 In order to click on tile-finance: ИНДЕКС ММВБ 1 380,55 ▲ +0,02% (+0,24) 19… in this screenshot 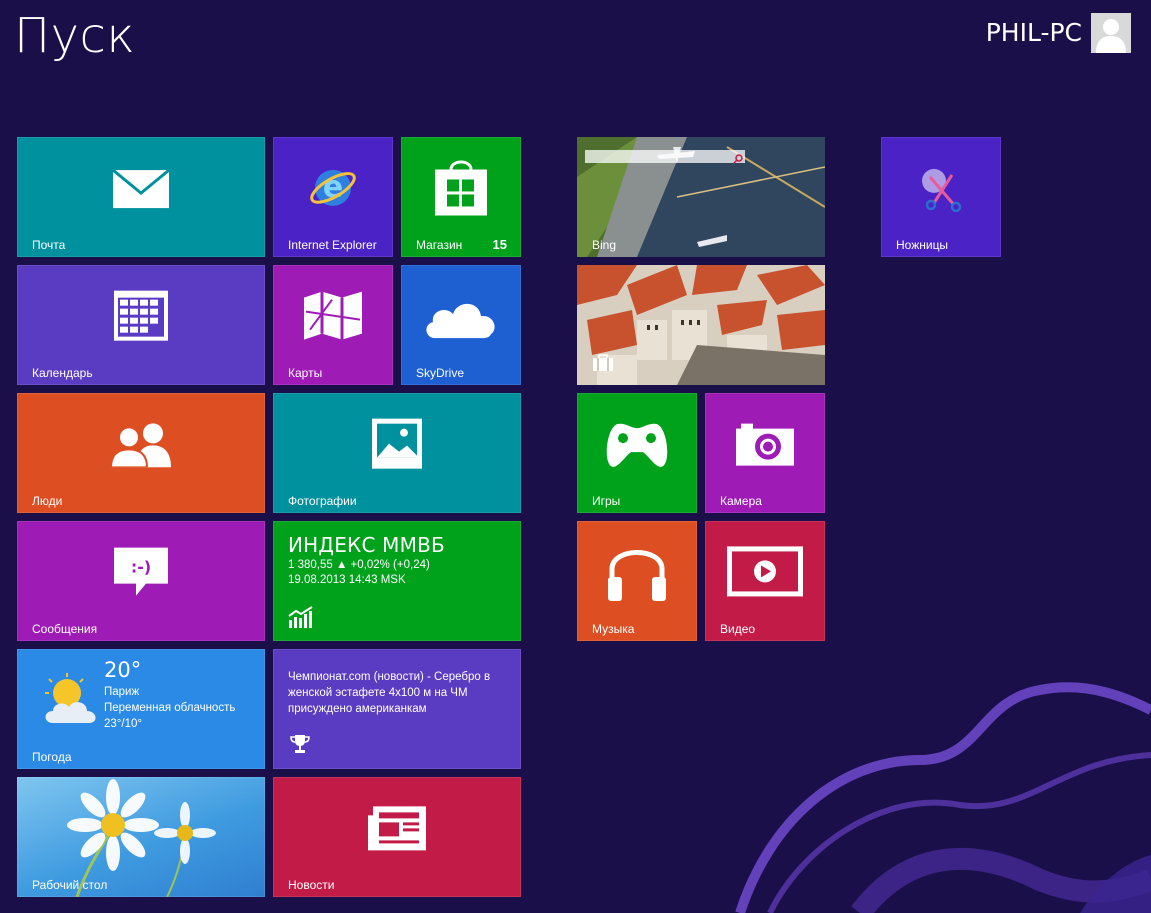, I will do `click(397, 581)`.